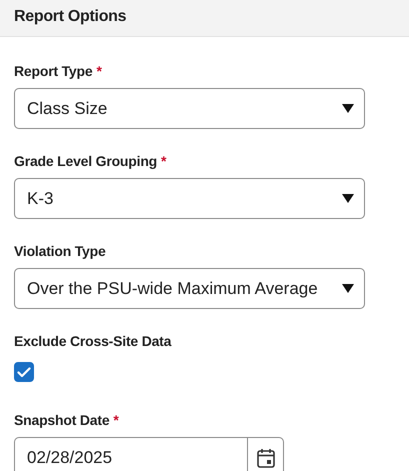 Image resolution: width=409 pixels, height=471 pixels. I want to click on panel-title: Report Options, so click(70, 16).